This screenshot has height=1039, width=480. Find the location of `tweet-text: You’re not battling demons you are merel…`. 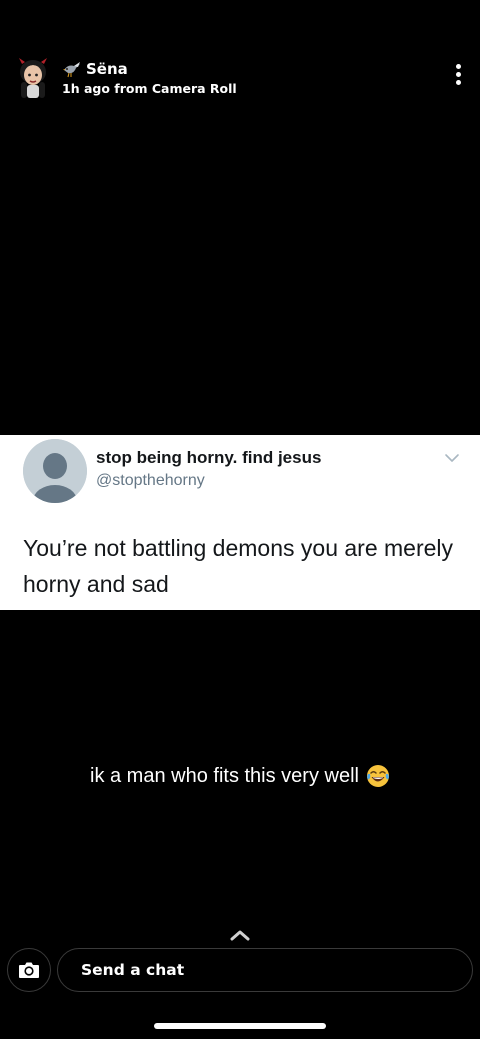

tweet-text: You’re not battling demons you are merel… is located at coordinates (238, 566).